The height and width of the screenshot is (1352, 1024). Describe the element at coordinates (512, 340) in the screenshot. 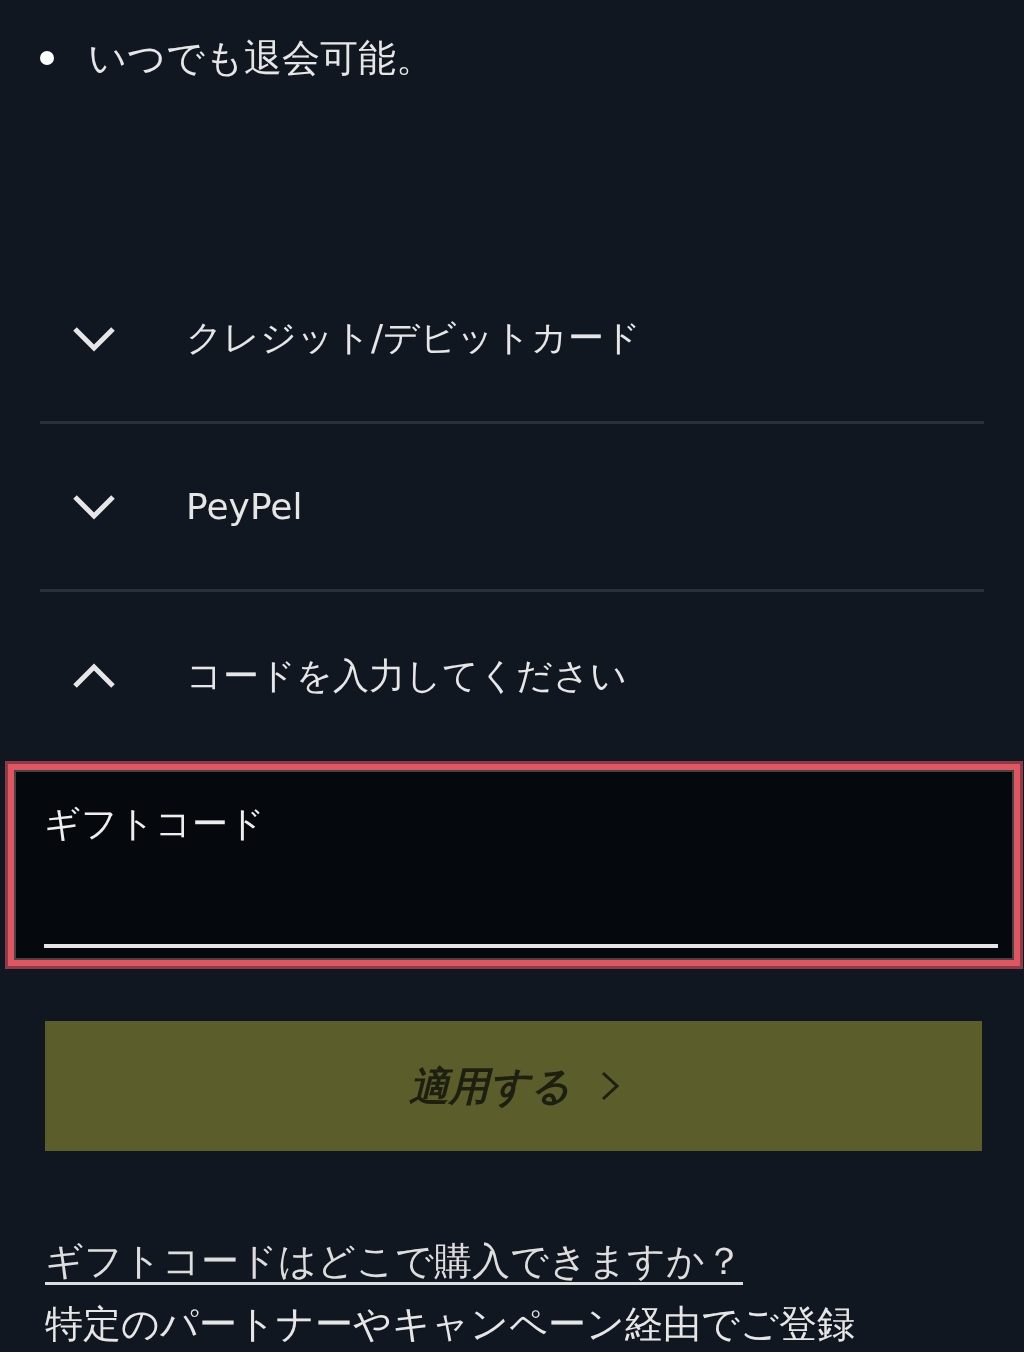

I see `accordion-item: クレジット/デビットカード` at that location.